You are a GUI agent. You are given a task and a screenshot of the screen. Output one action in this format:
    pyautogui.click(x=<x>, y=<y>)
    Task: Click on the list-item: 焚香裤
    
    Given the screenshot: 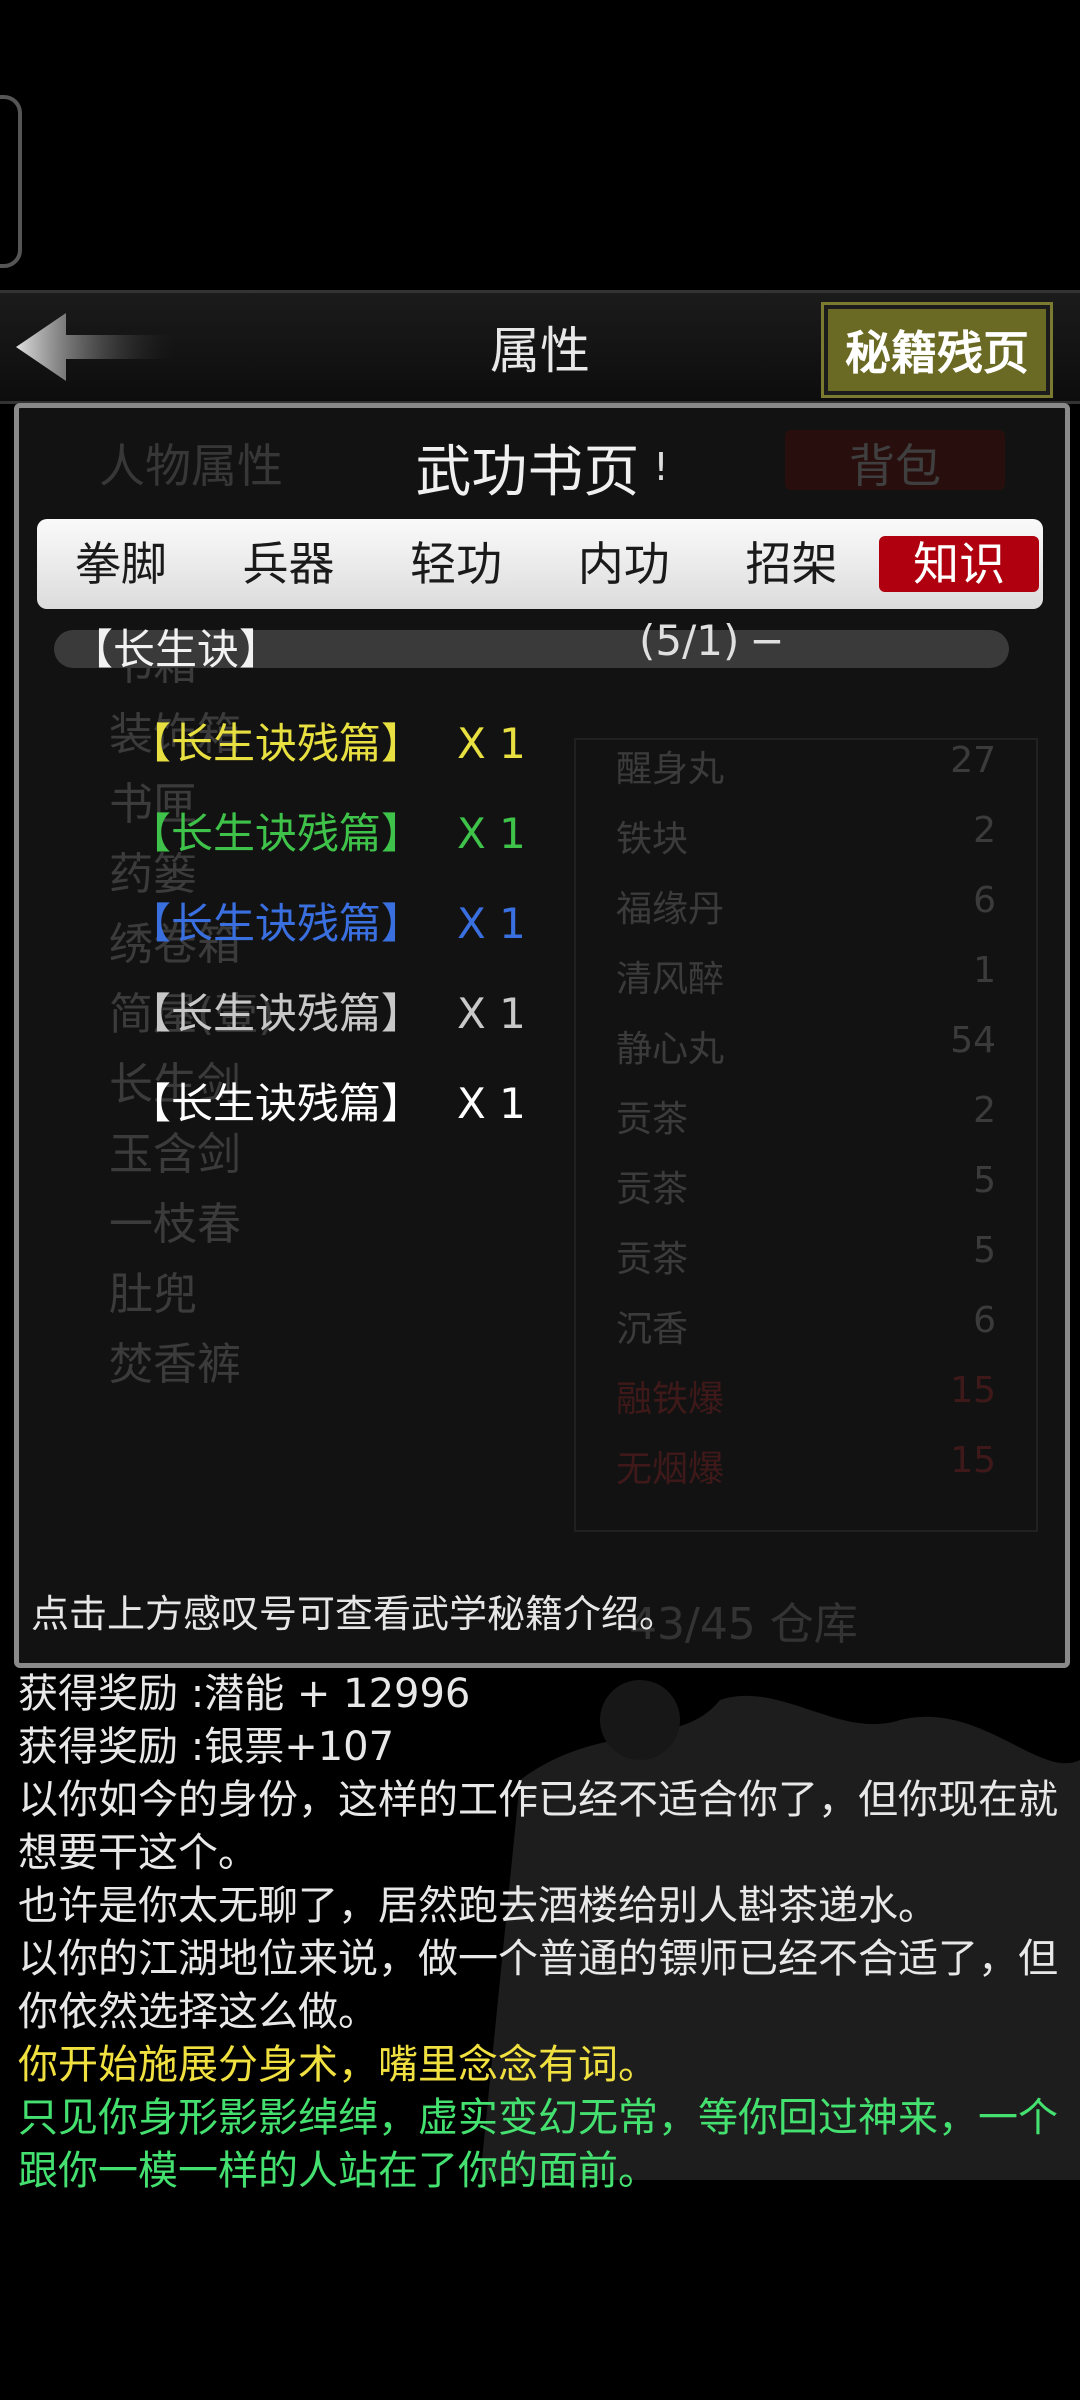 What is the action you would take?
    pyautogui.click(x=175, y=1364)
    